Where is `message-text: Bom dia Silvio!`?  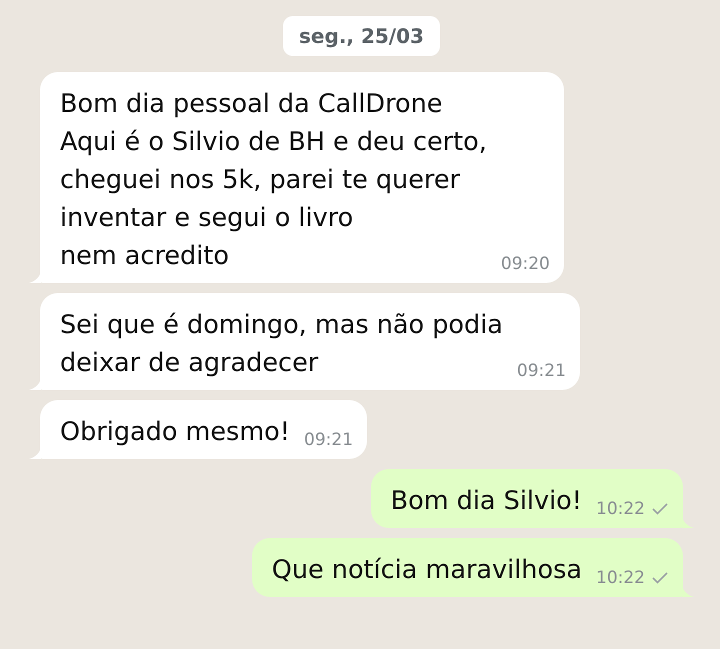 message-text: Bom dia Silvio! is located at coordinates (486, 501).